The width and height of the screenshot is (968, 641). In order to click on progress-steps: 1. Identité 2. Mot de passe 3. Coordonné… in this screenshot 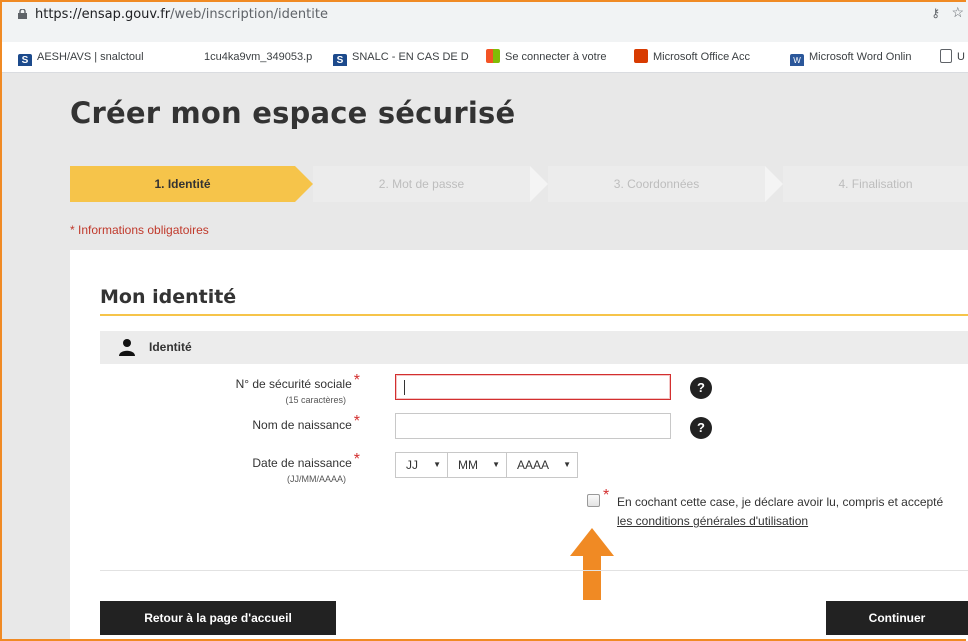, I will do `click(519, 184)`.